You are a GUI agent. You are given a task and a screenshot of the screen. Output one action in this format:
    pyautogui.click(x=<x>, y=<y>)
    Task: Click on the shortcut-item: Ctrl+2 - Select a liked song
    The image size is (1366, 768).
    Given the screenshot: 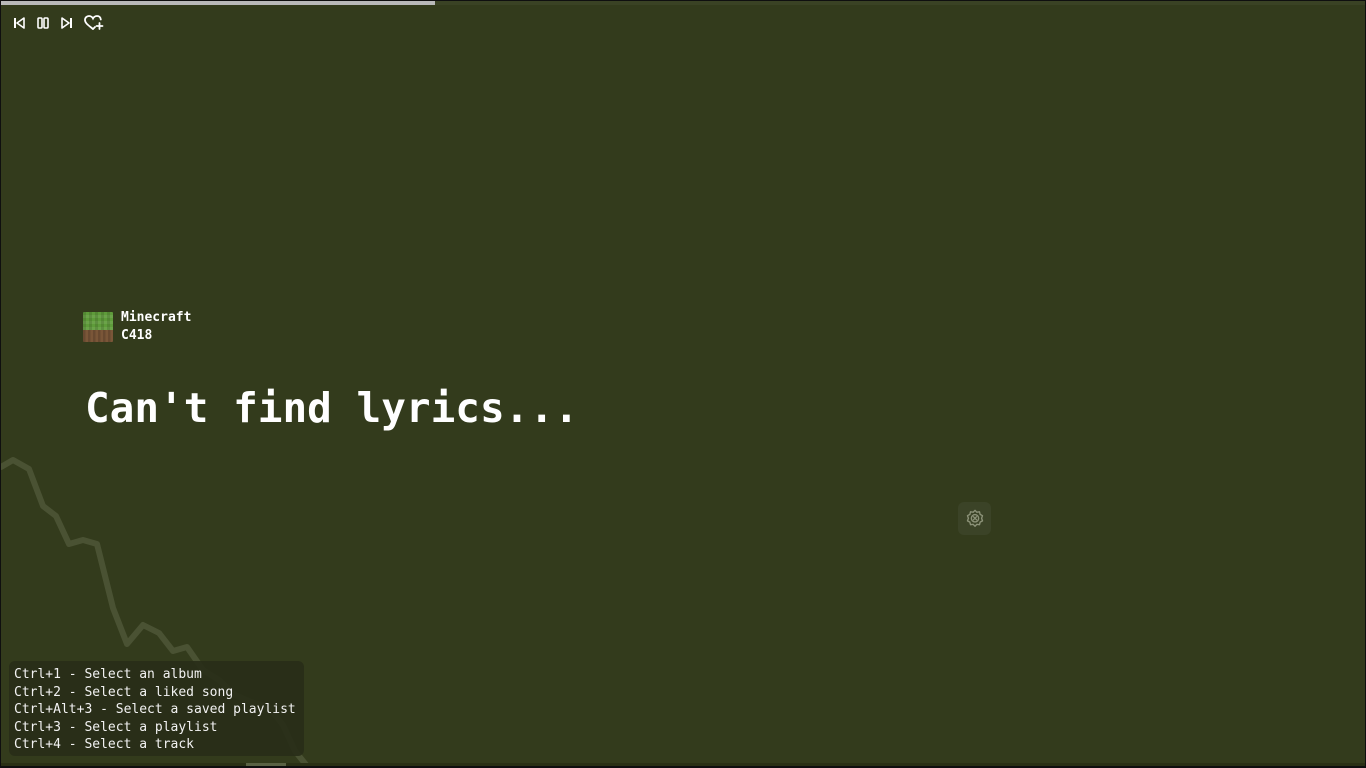 What is the action you would take?
    pyautogui.click(x=124, y=692)
    